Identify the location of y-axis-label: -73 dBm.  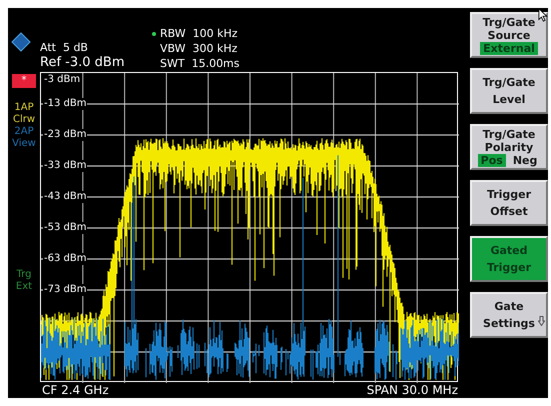
(65, 290).